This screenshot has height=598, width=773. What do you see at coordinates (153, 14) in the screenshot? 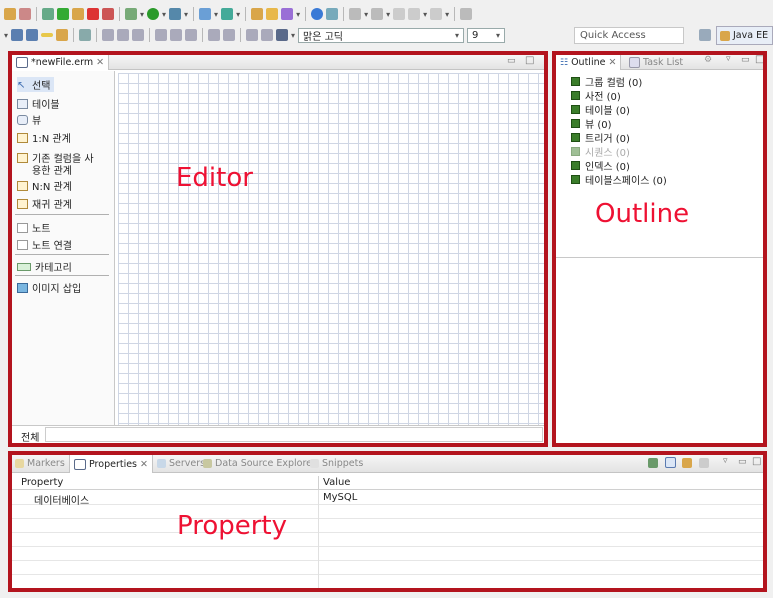
I see `run-icon` at bounding box center [153, 14].